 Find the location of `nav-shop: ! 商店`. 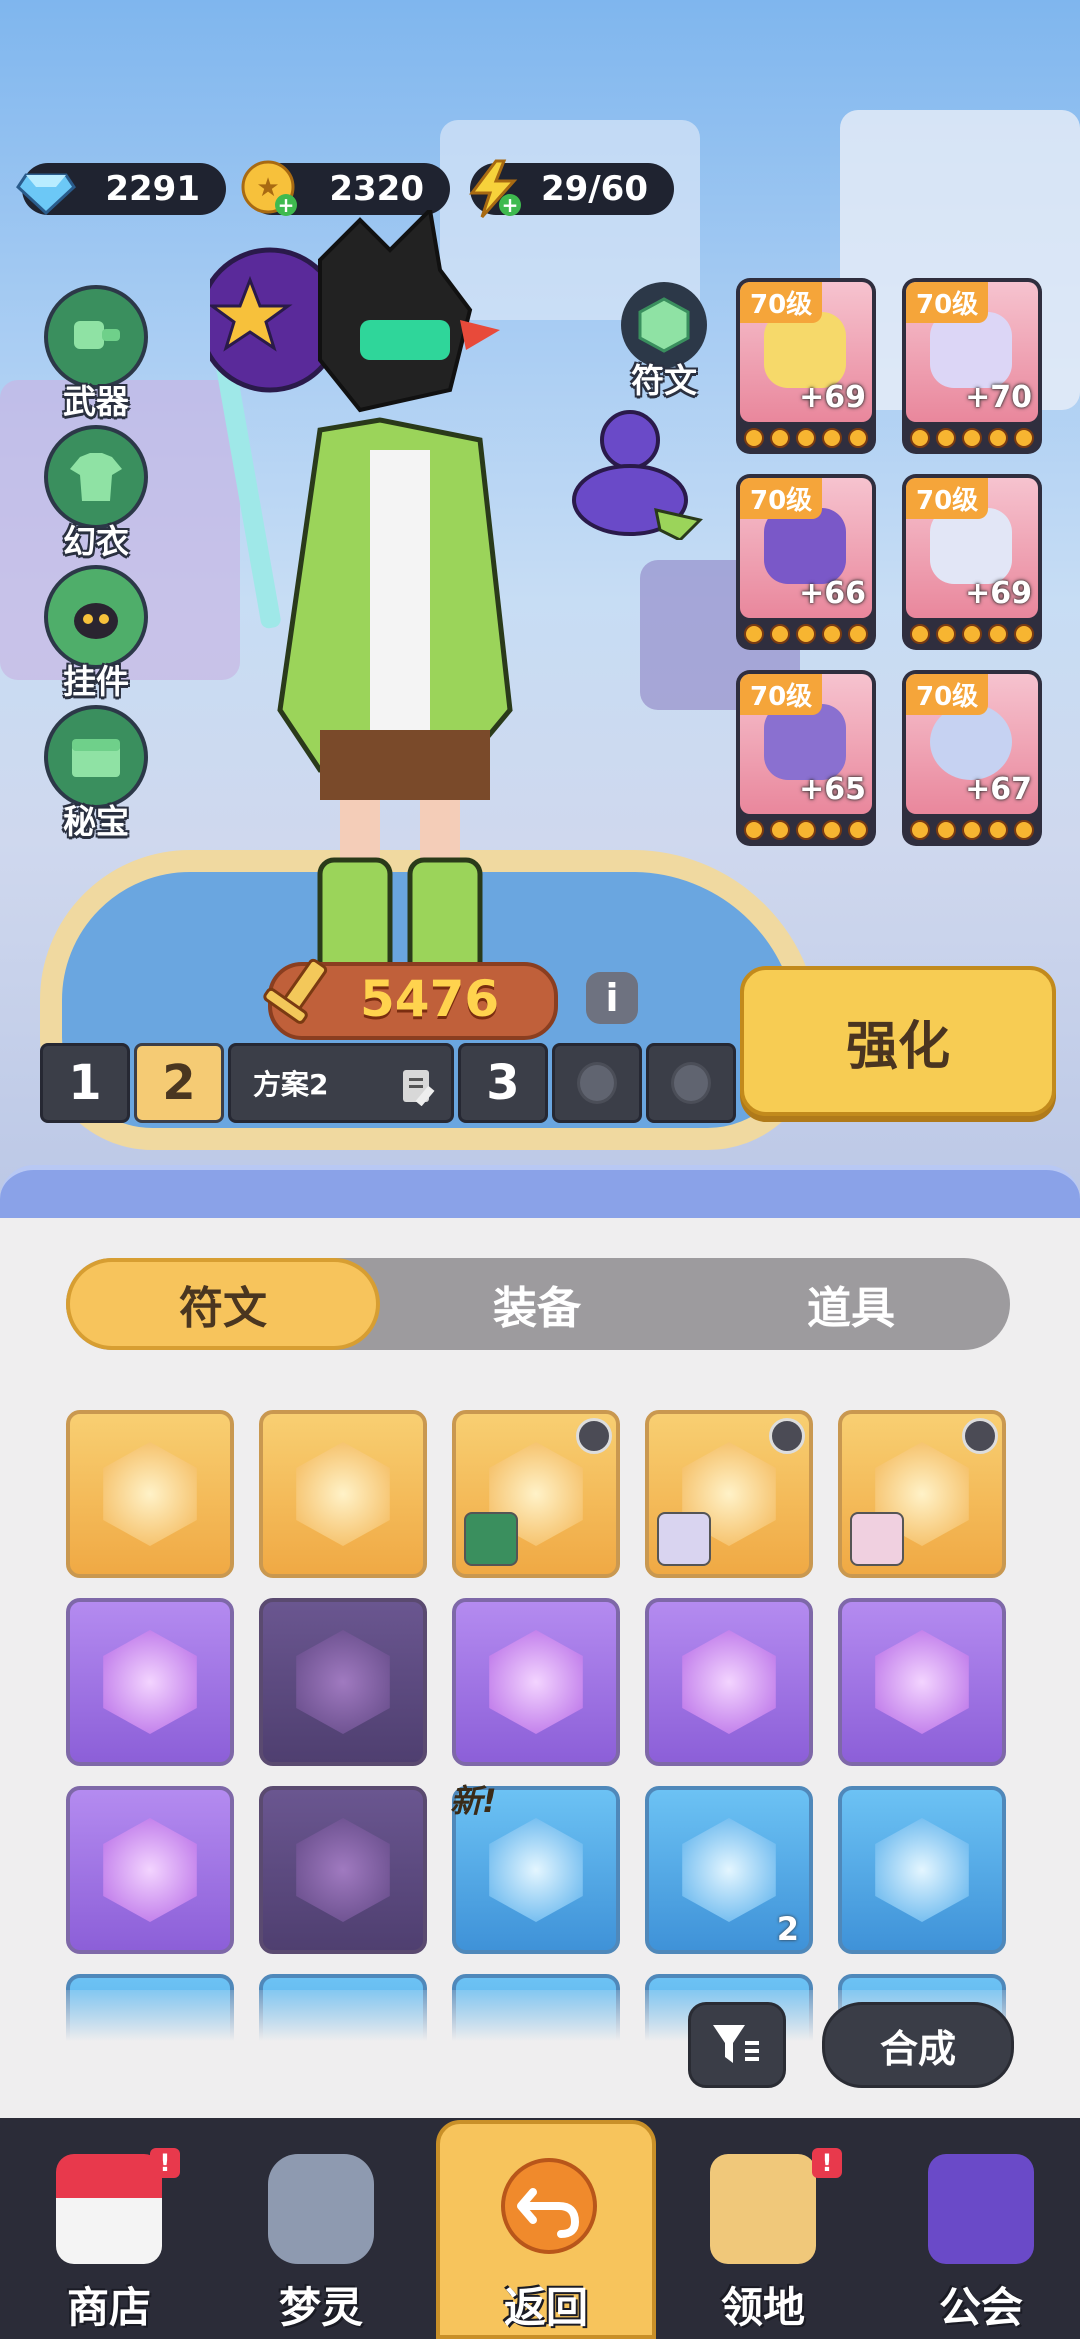

nav-shop: ! 商店 is located at coordinates (109, 2243).